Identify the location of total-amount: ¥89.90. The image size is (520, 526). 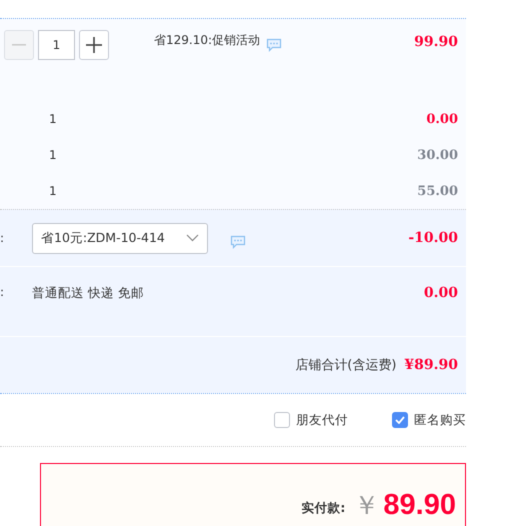
(431, 365).